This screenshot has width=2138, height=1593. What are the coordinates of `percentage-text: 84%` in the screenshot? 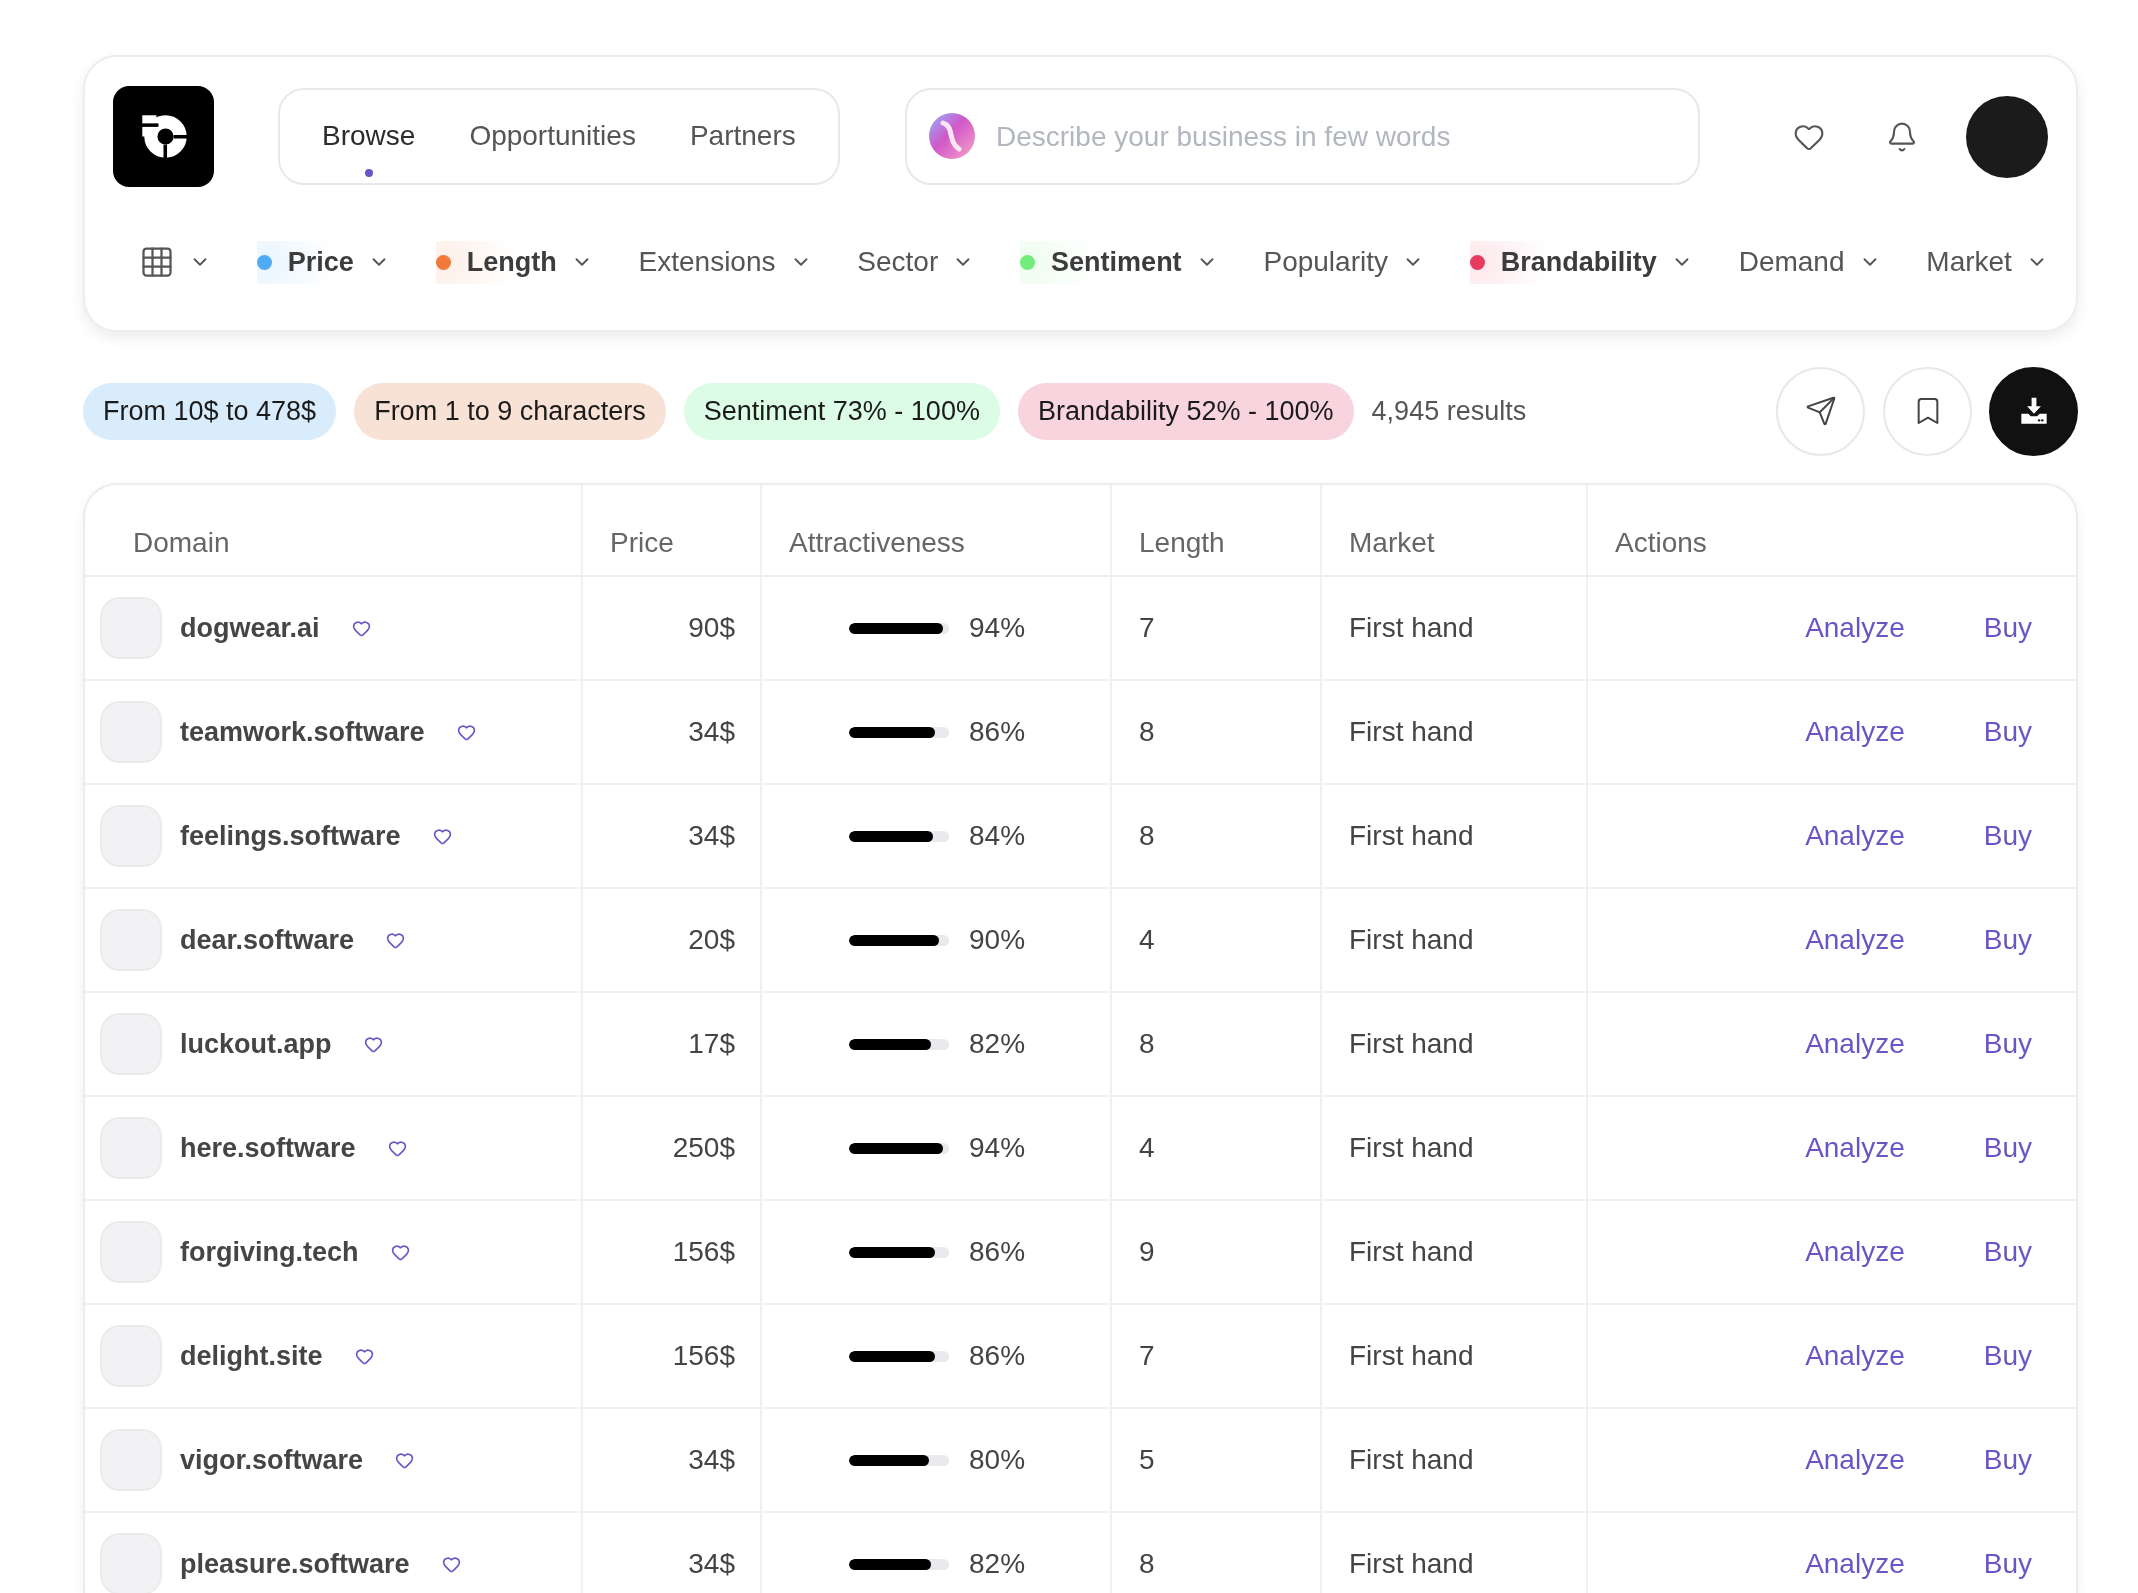 It's located at (997, 836).